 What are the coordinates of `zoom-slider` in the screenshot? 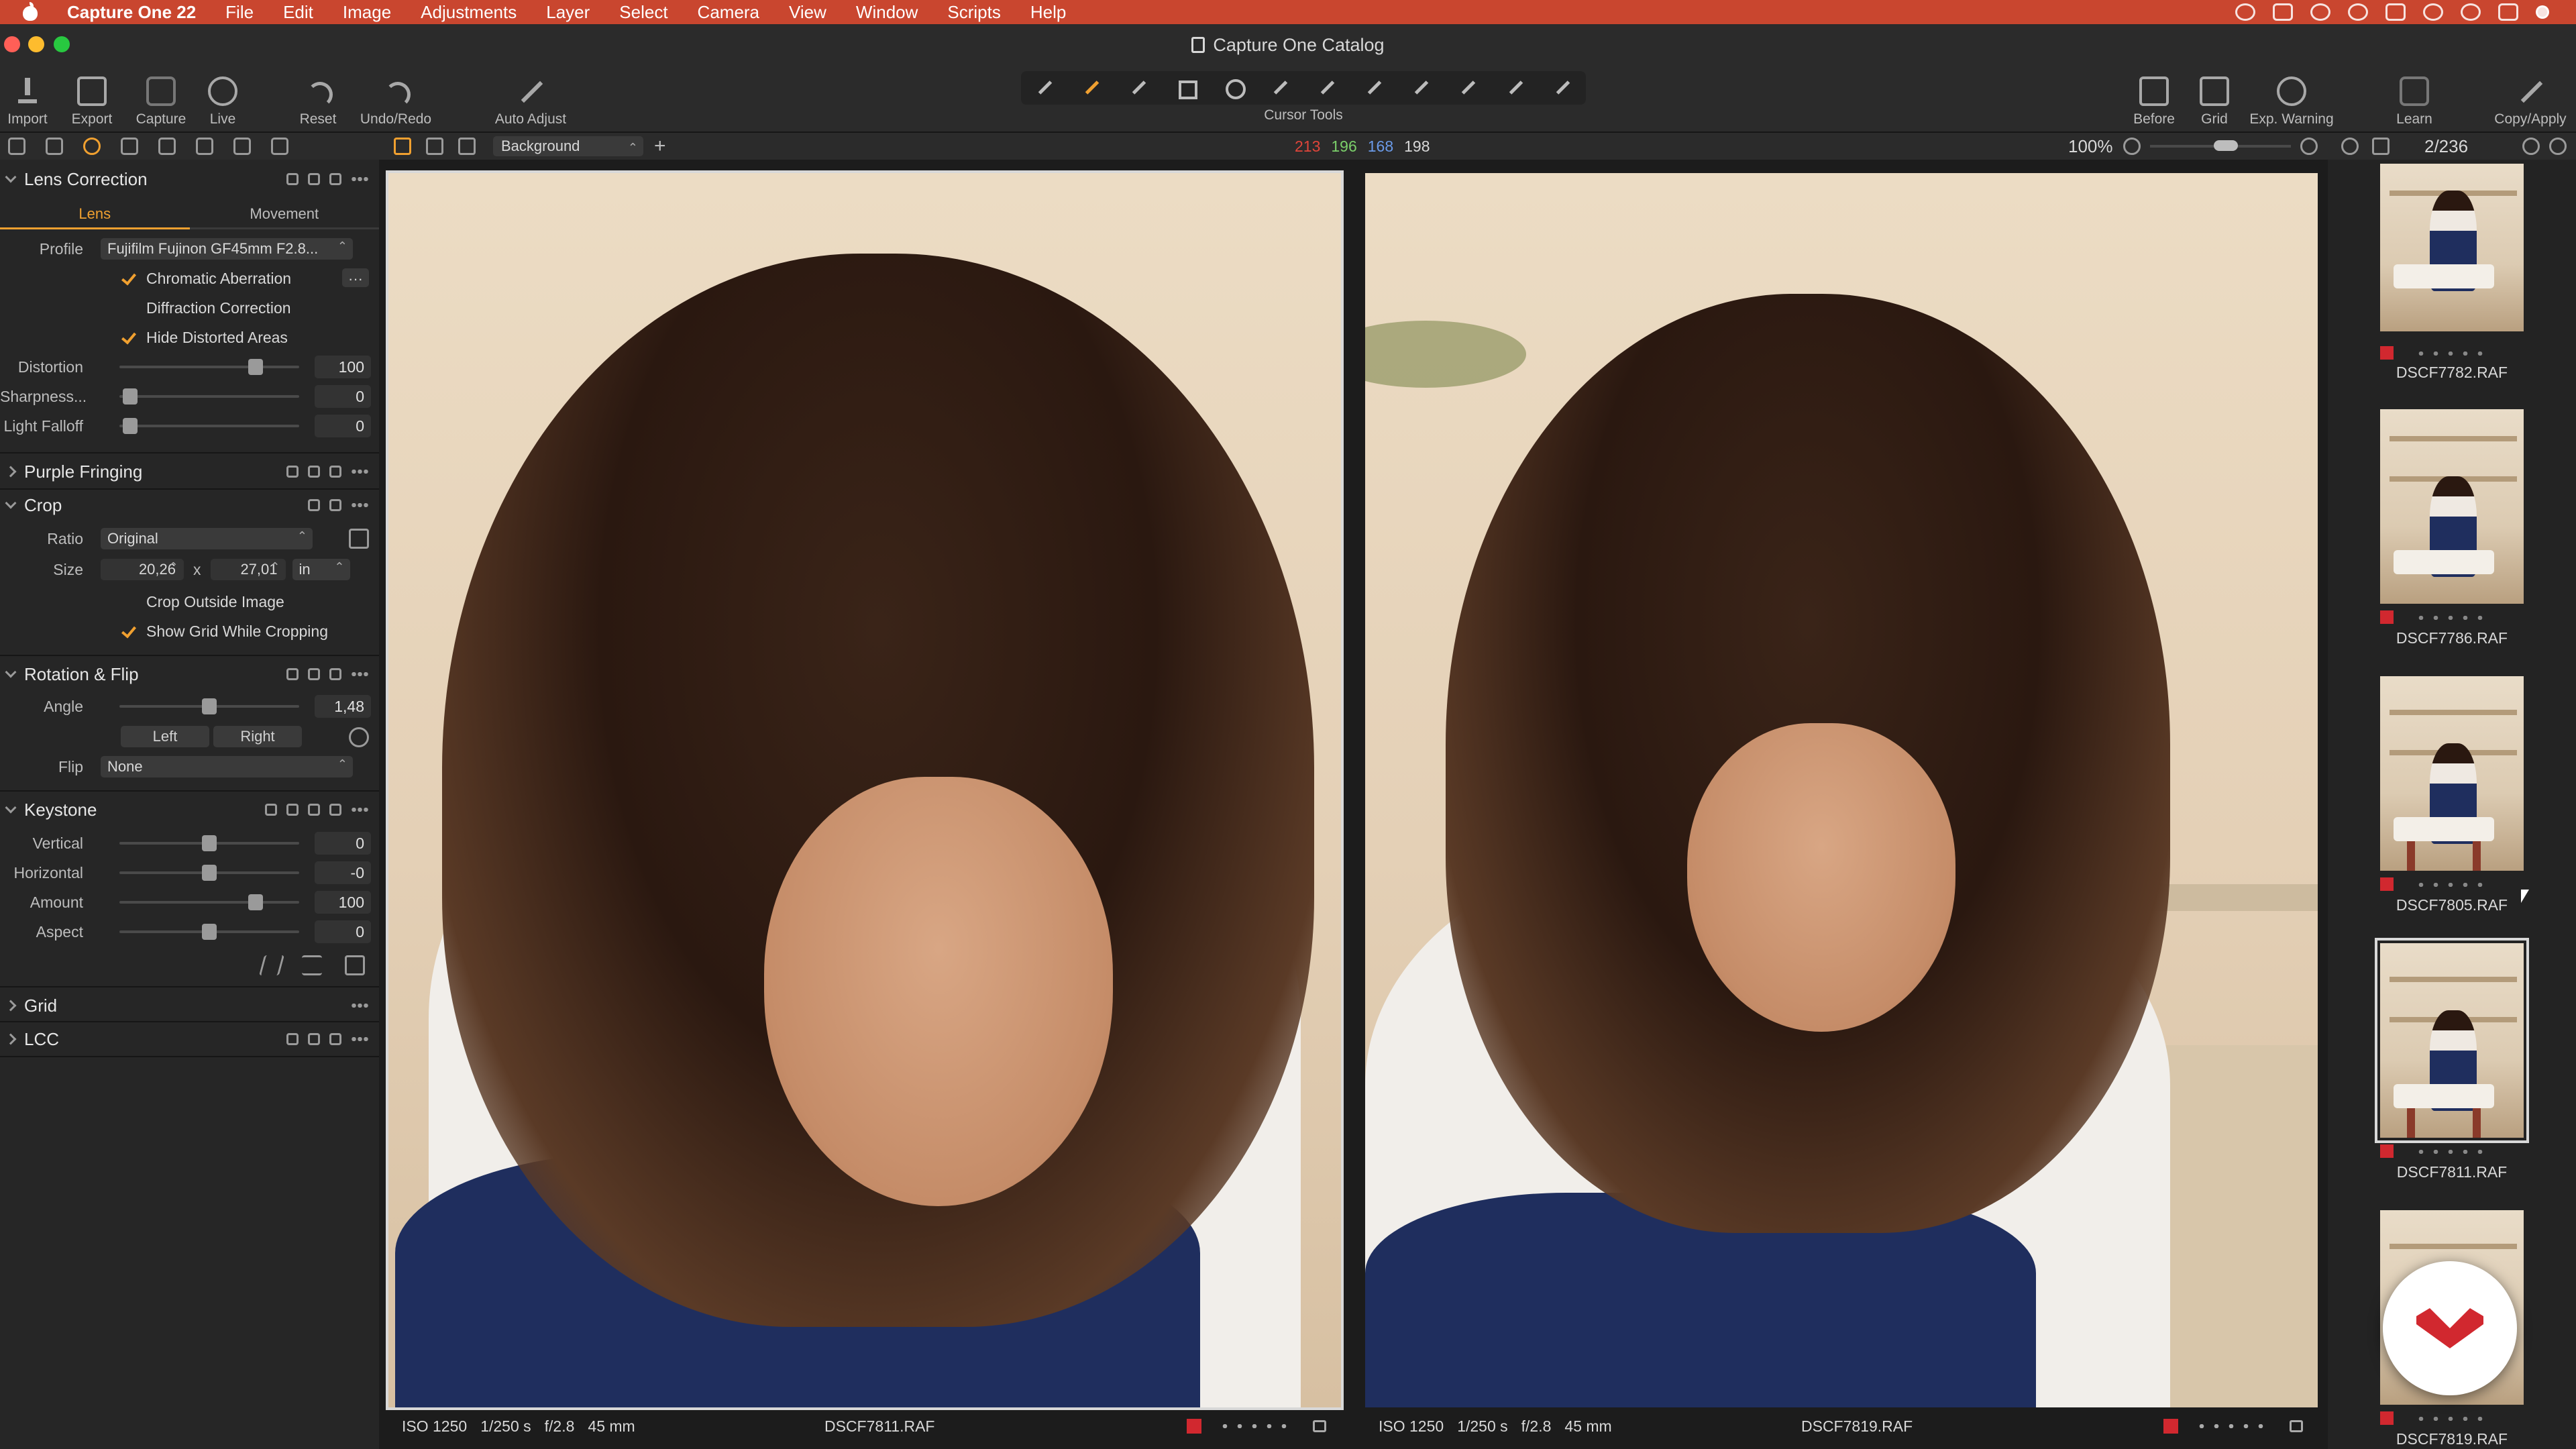 It's located at (2220, 145).